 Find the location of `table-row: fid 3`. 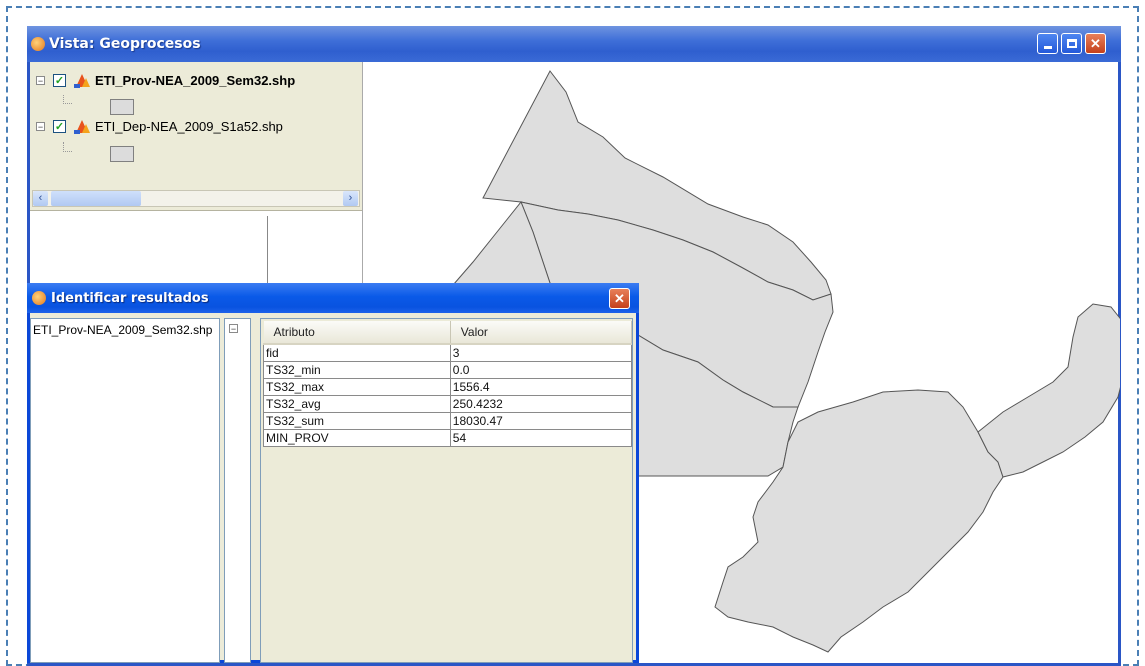

table-row: fid 3 is located at coordinates (448, 352).